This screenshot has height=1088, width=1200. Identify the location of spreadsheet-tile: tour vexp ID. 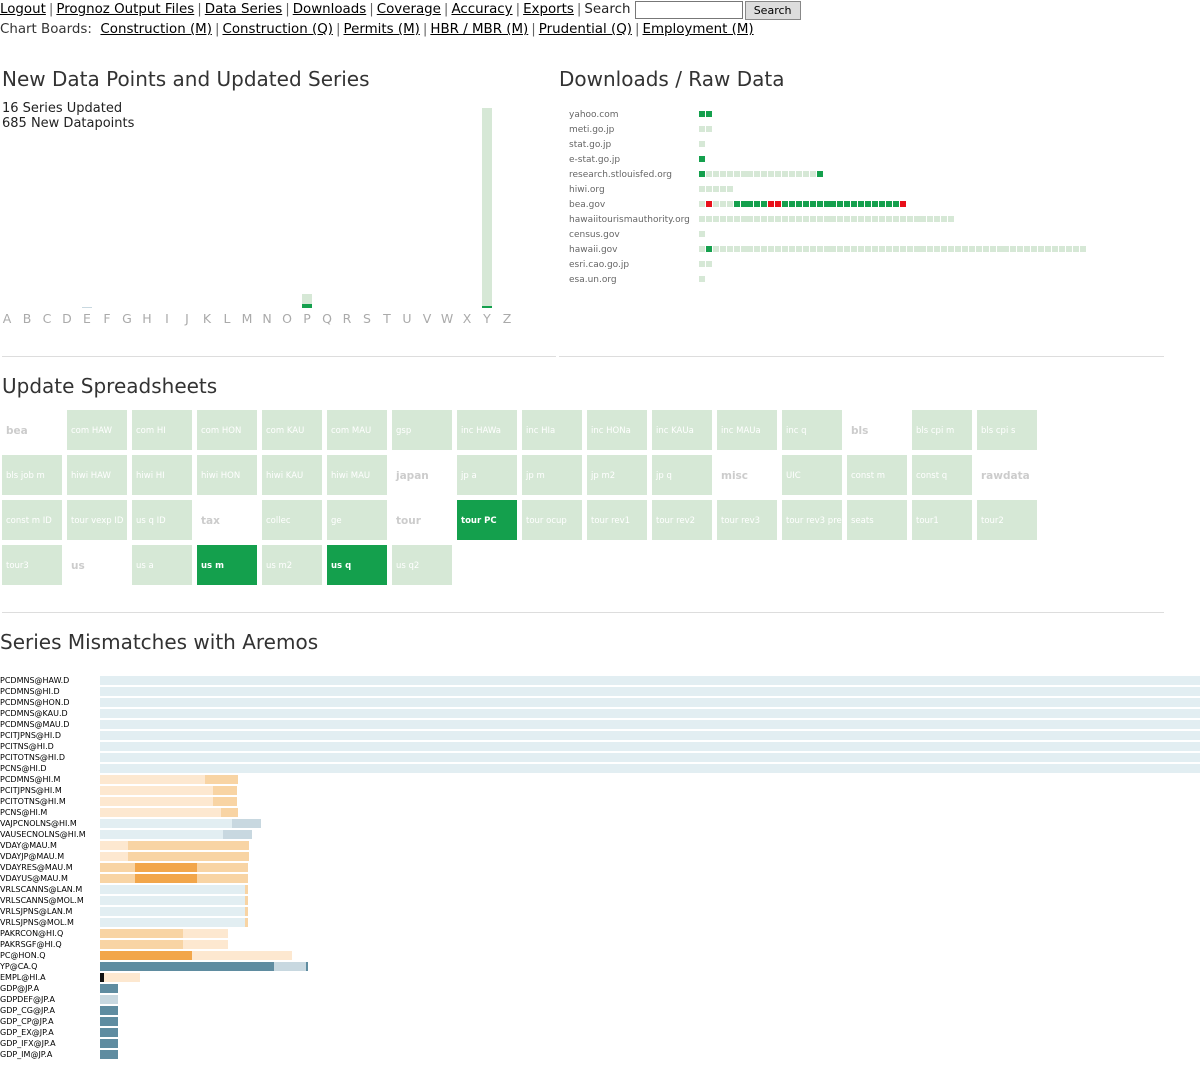
(97, 520).